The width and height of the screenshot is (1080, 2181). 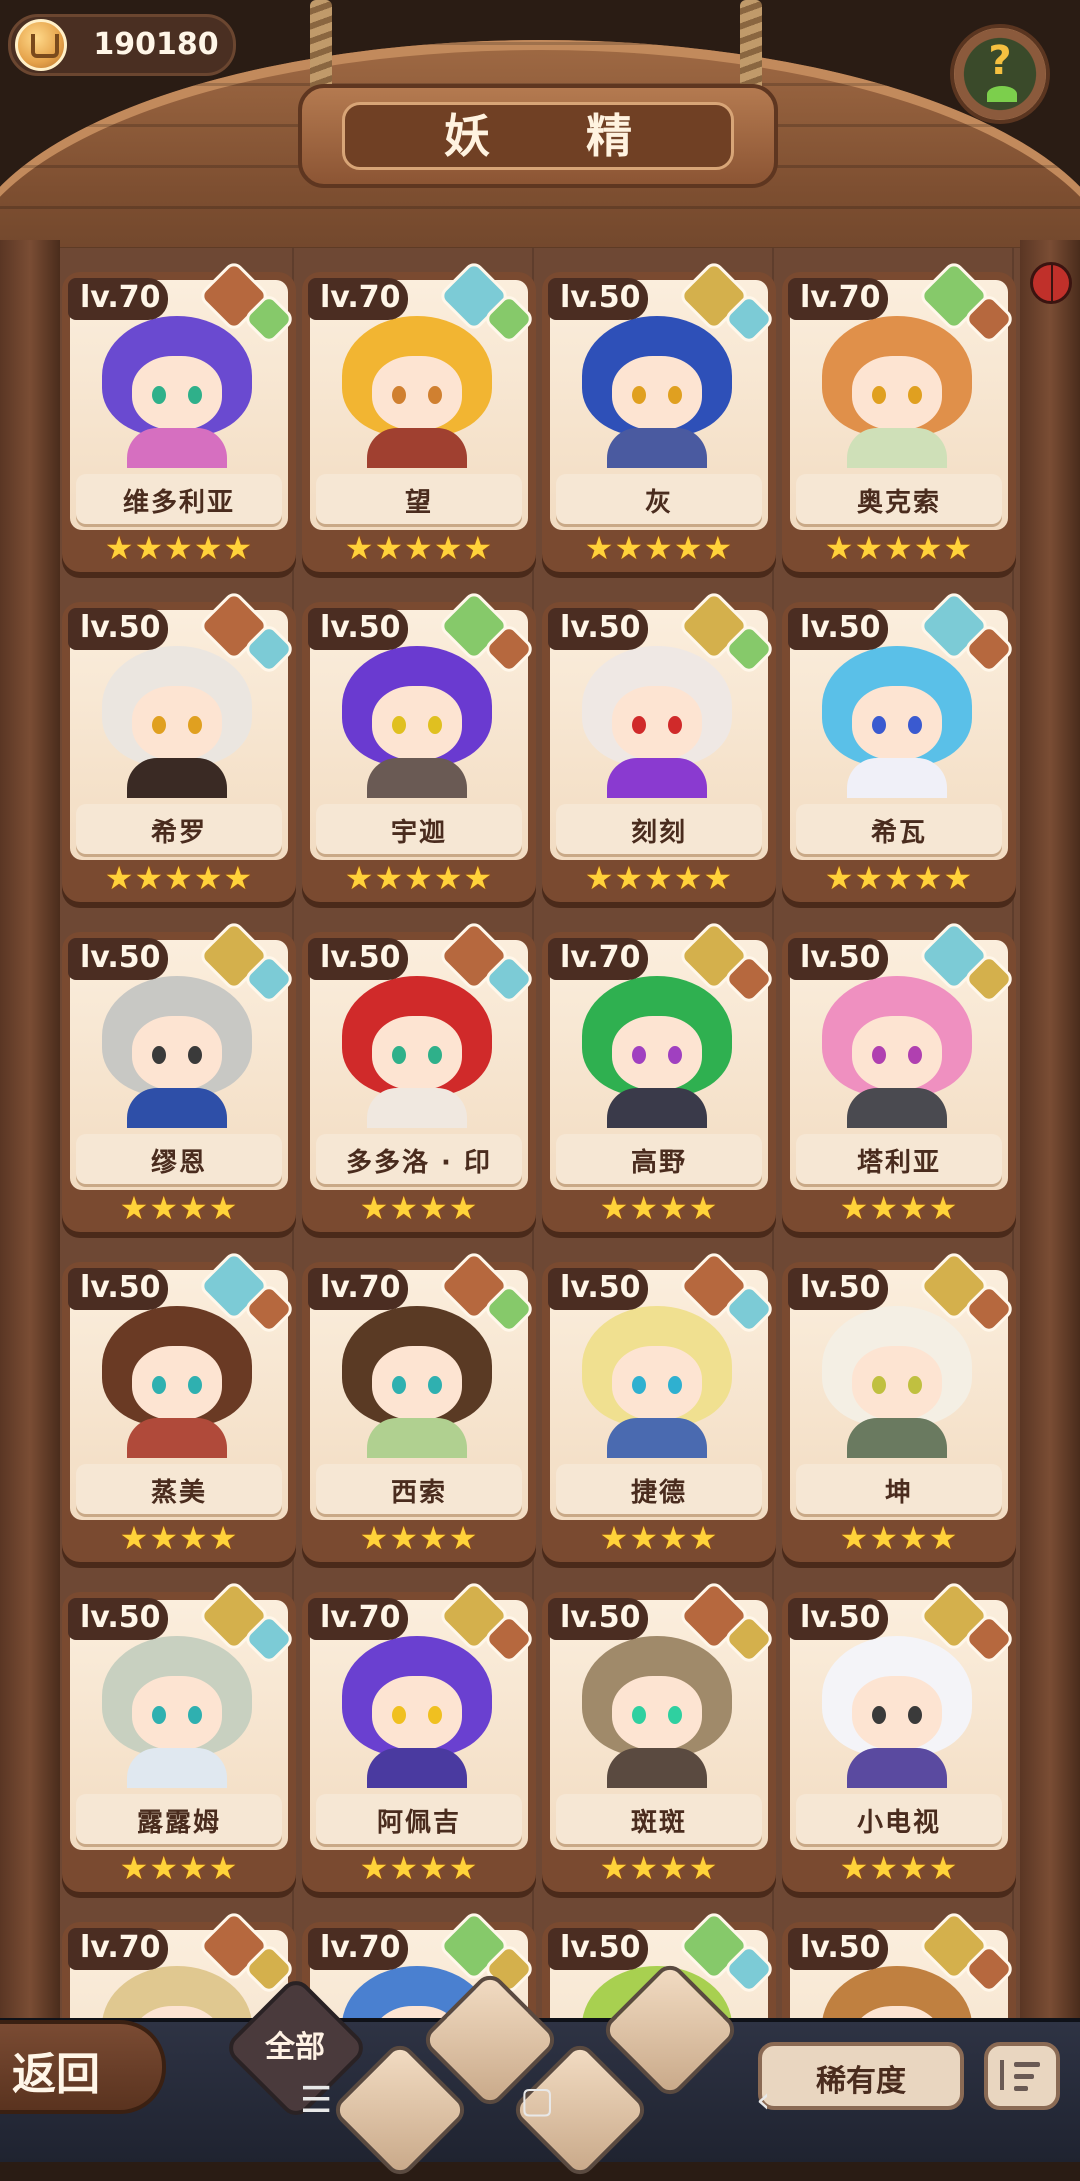 I want to click on fairy-name: 塔利亚, so click(x=898, y=1163).